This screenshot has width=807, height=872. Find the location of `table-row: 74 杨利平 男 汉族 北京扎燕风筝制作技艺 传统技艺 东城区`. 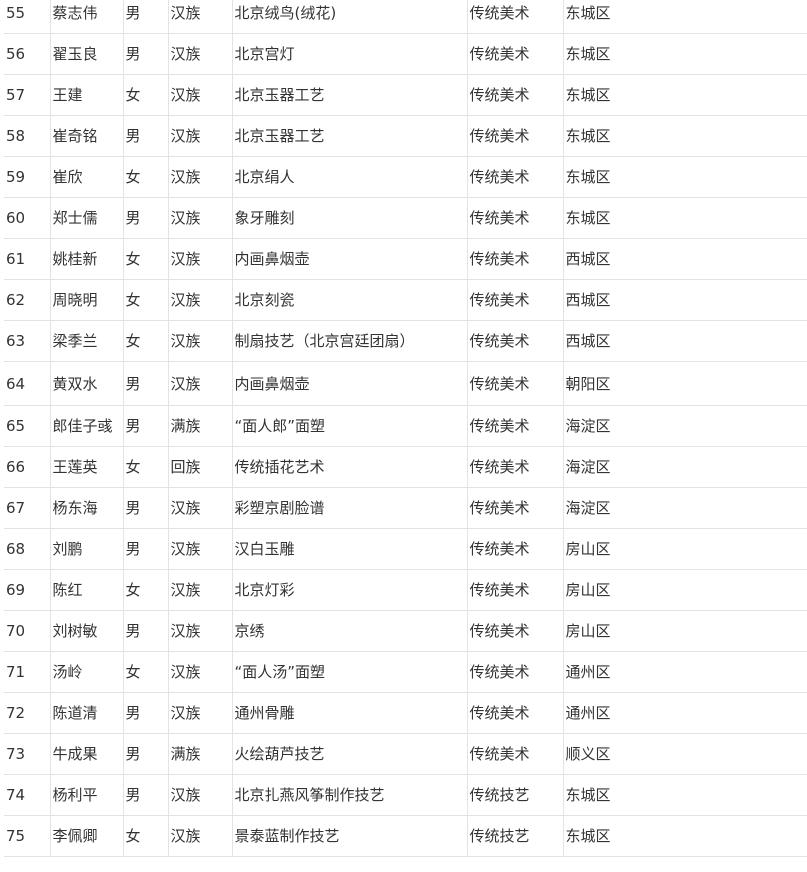

table-row: 74 杨利平 男 汉族 北京扎燕风筝制作技艺 传统技艺 东城区 is located at coordinates (405, 795).